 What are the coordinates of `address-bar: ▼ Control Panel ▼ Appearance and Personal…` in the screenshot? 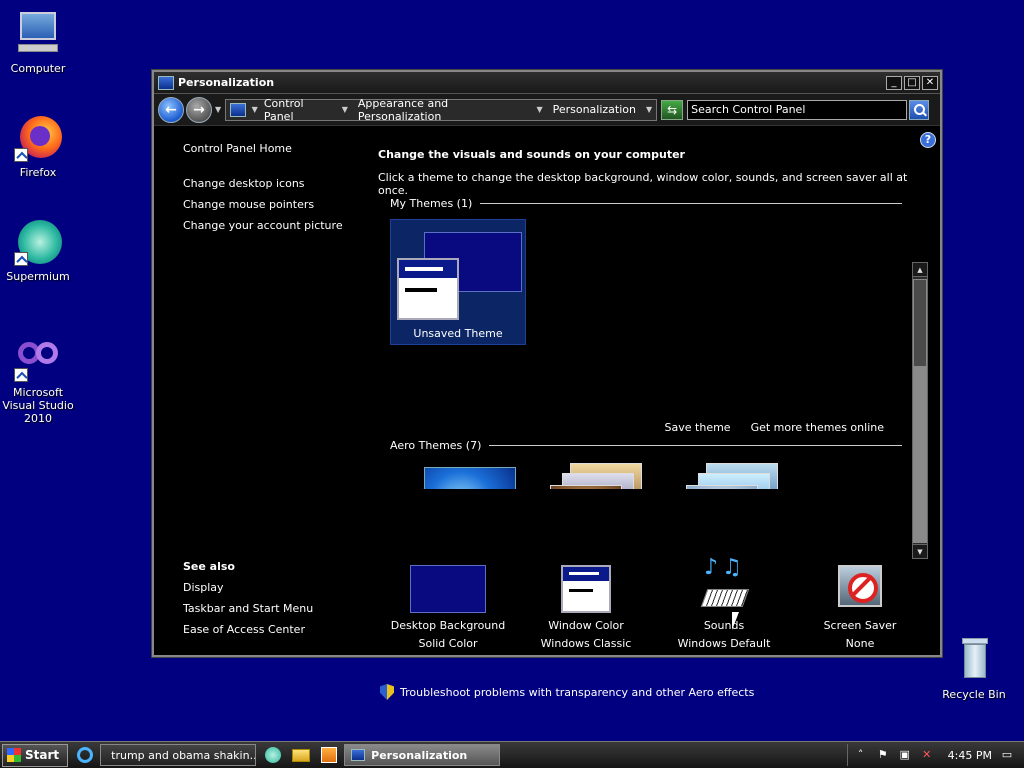 It's located at (441, 110).